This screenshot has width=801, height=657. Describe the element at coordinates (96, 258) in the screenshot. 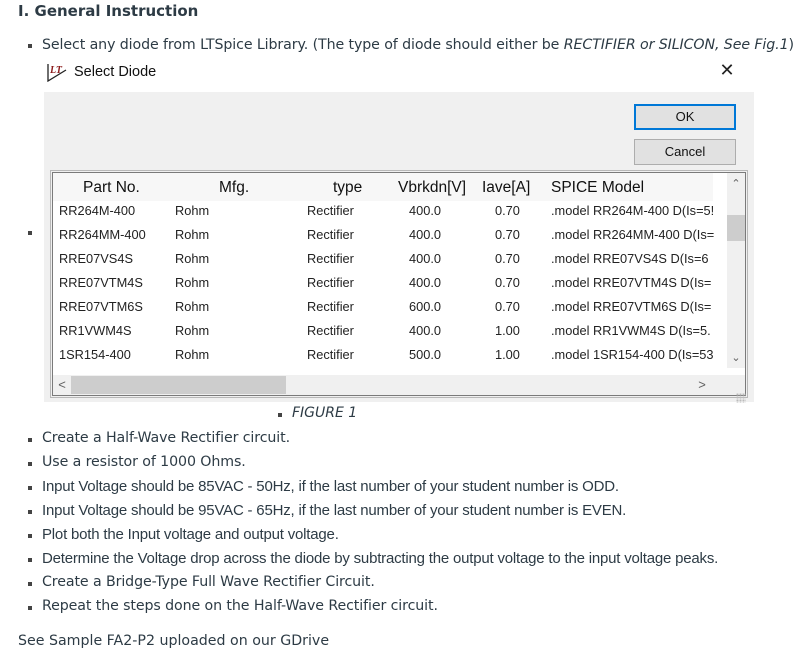

I see `cell-part-no: RRE07VS4S` at that location.